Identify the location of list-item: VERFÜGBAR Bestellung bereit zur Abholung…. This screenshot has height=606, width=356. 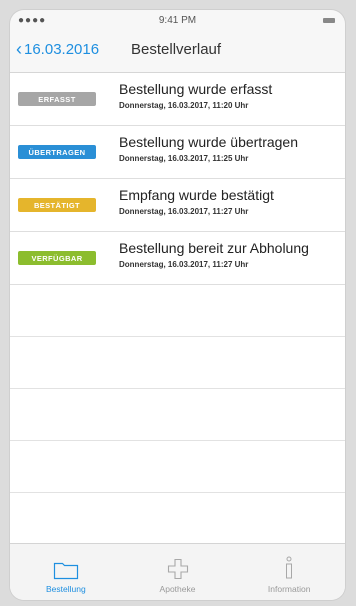
(177, 258).